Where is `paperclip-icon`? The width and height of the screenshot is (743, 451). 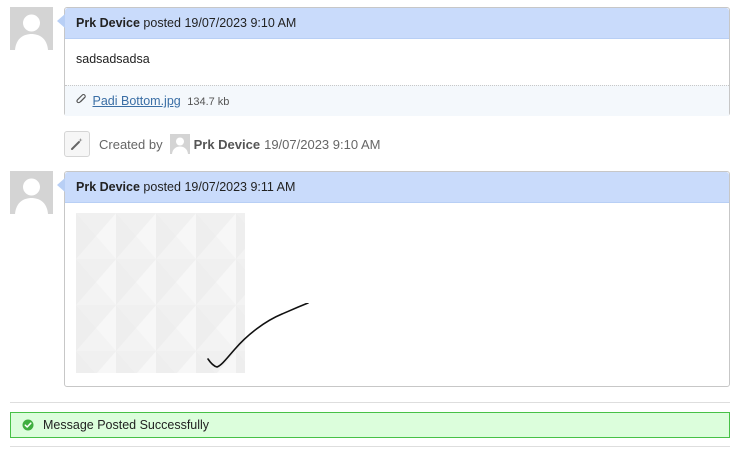
paperclip-icon is located at coordinates (81, 102).